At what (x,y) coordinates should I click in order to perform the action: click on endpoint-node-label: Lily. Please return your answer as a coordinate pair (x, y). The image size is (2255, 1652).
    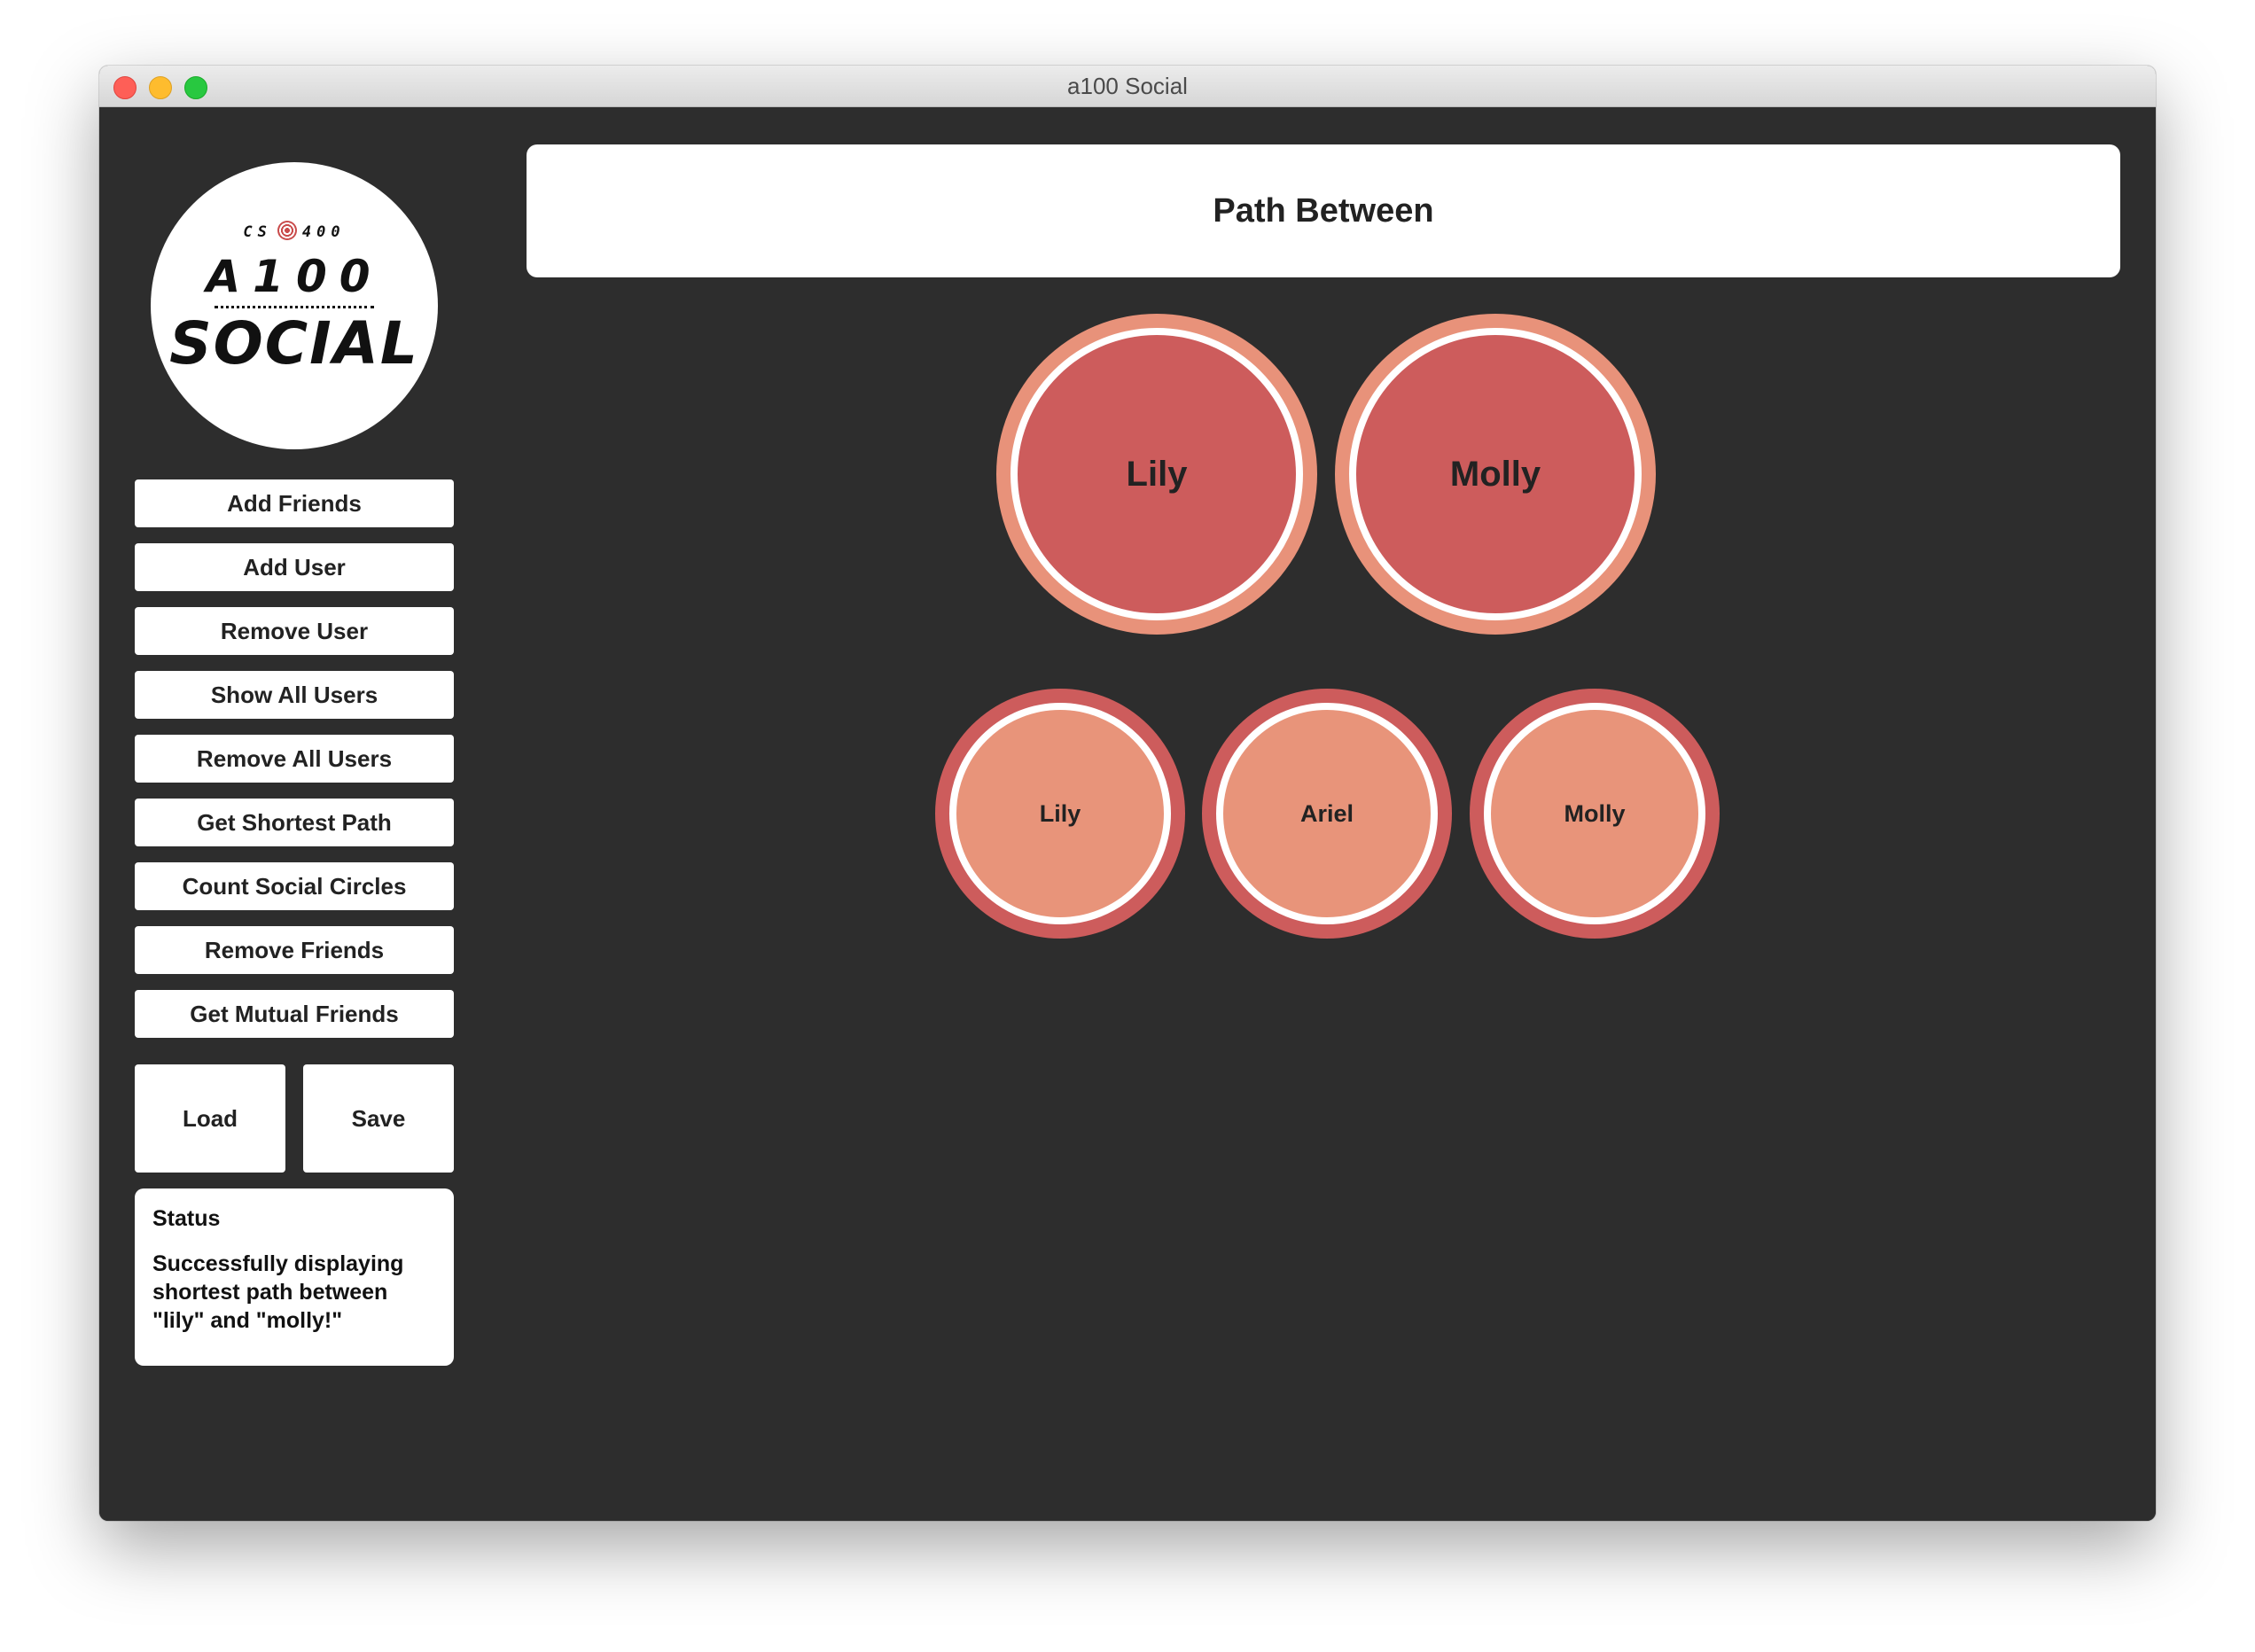
    Looking at the image, I should click on (1156, 474).